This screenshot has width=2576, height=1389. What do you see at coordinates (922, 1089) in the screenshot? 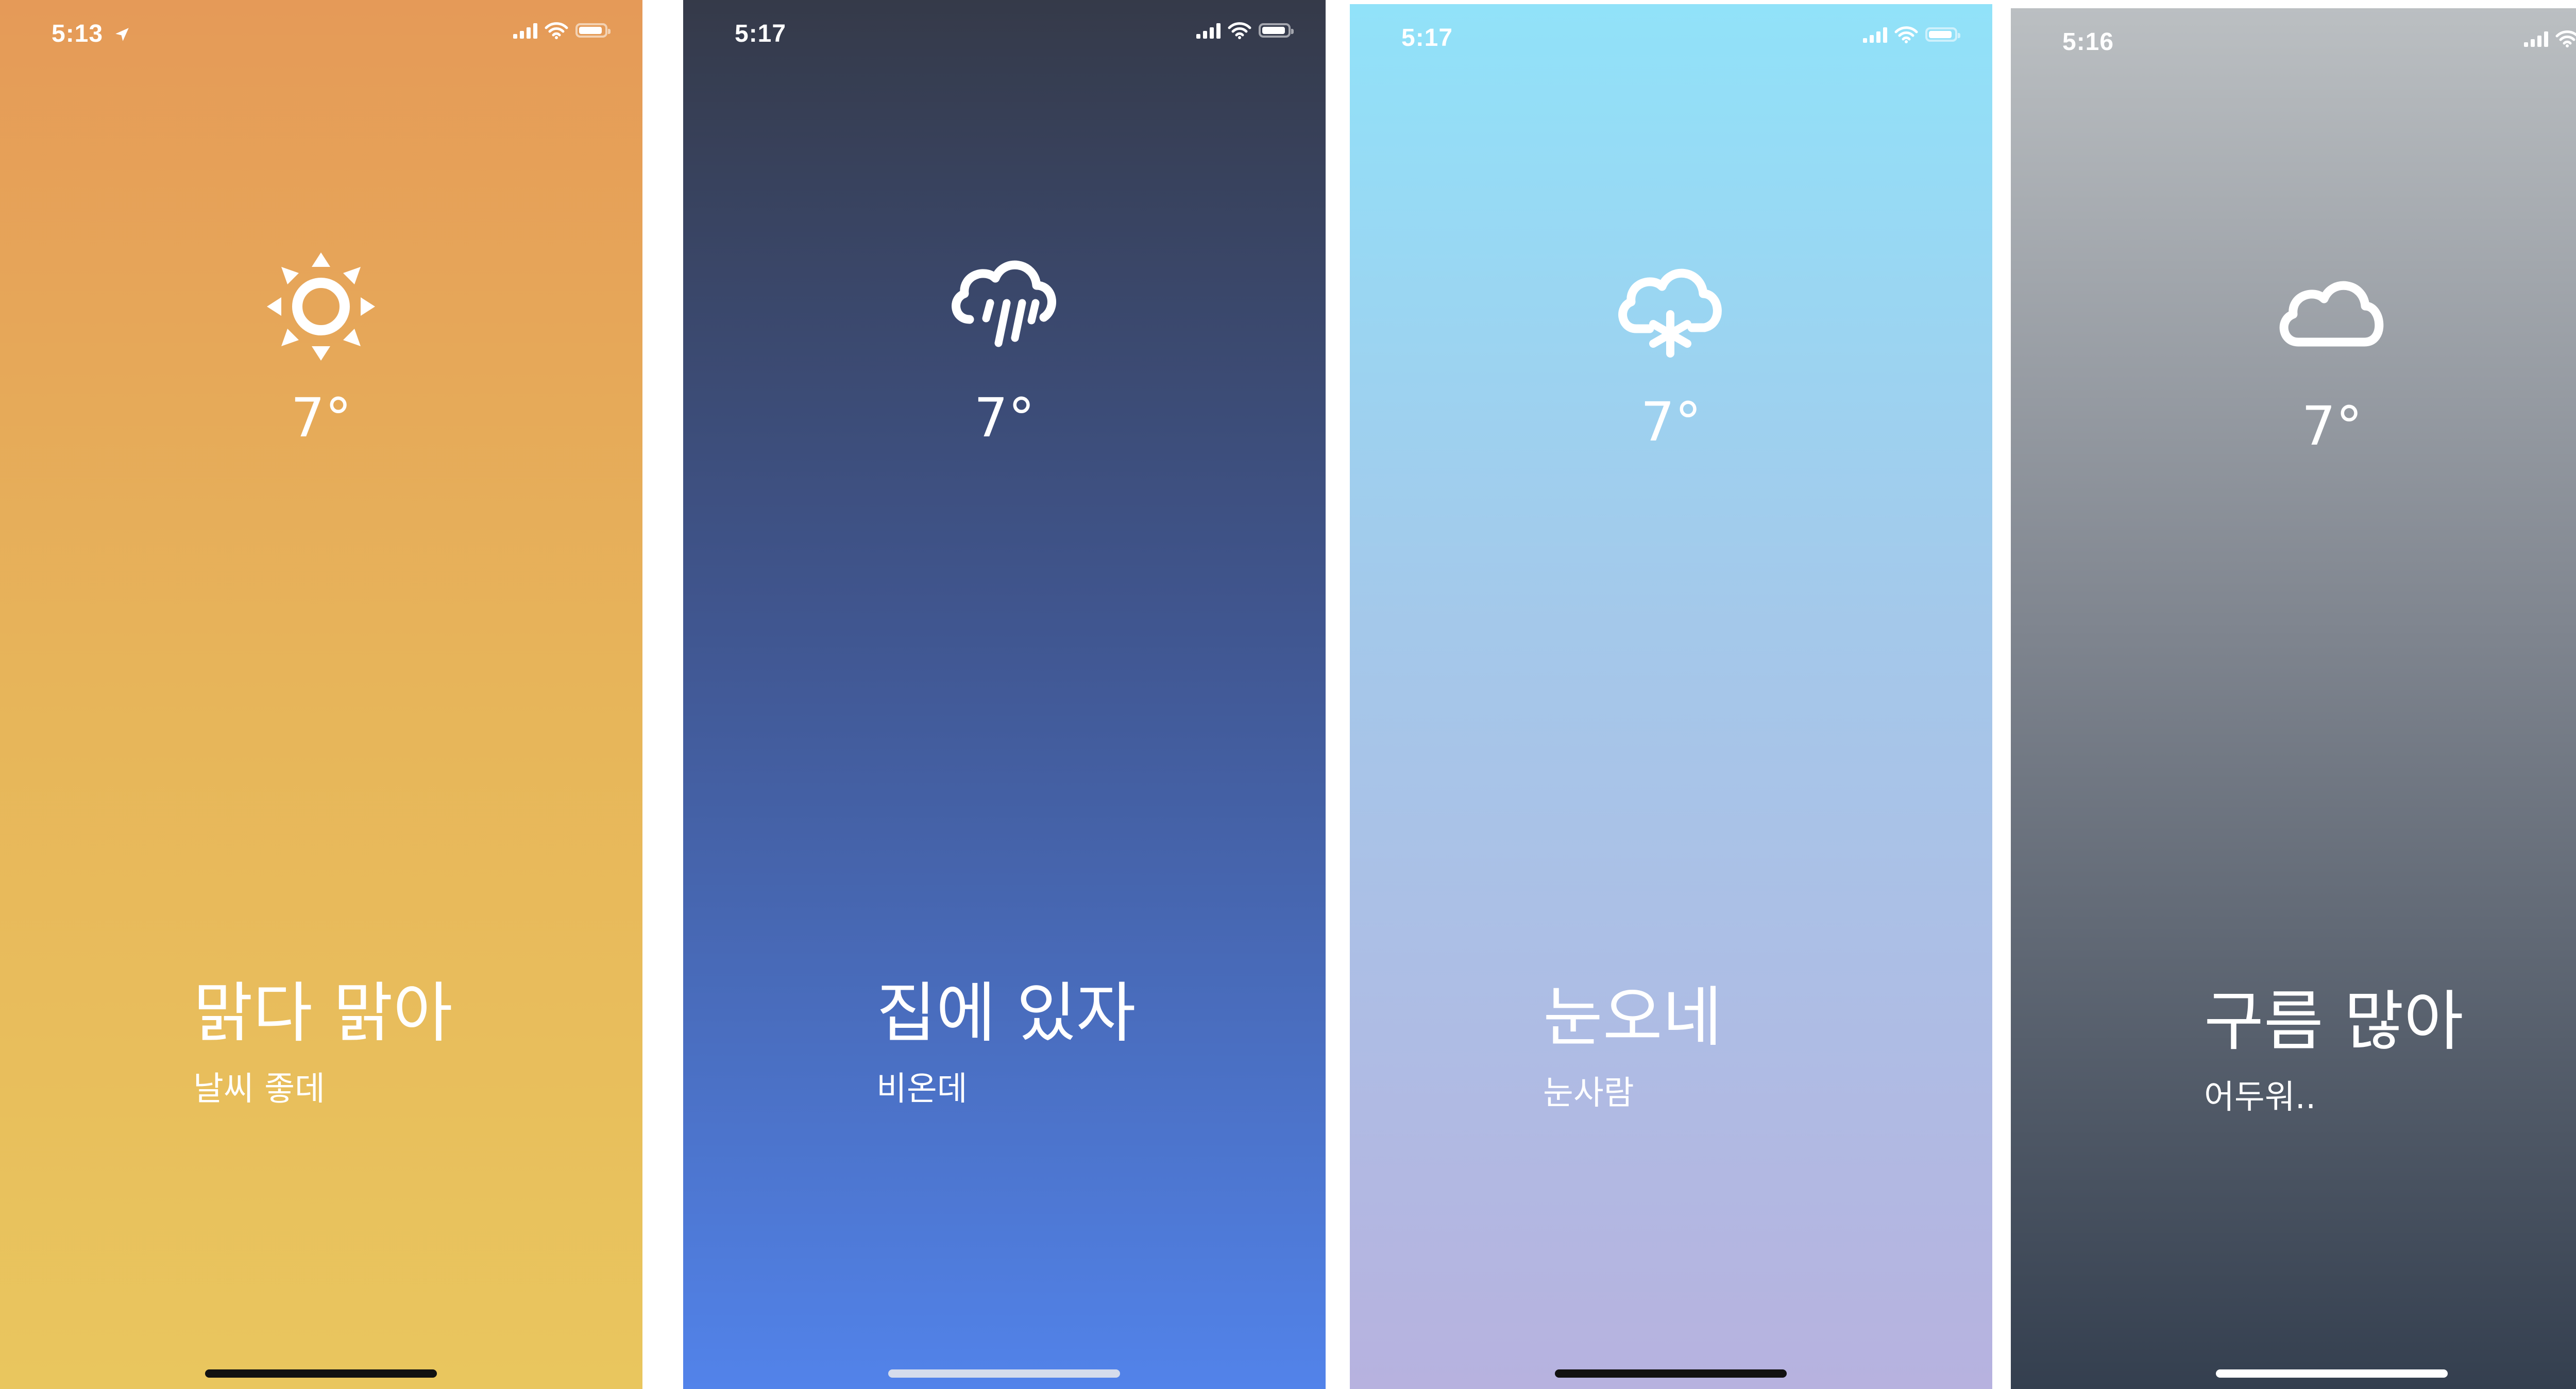
I see `weather-subtitle: 비온데` at bounding box center [922, 1089].